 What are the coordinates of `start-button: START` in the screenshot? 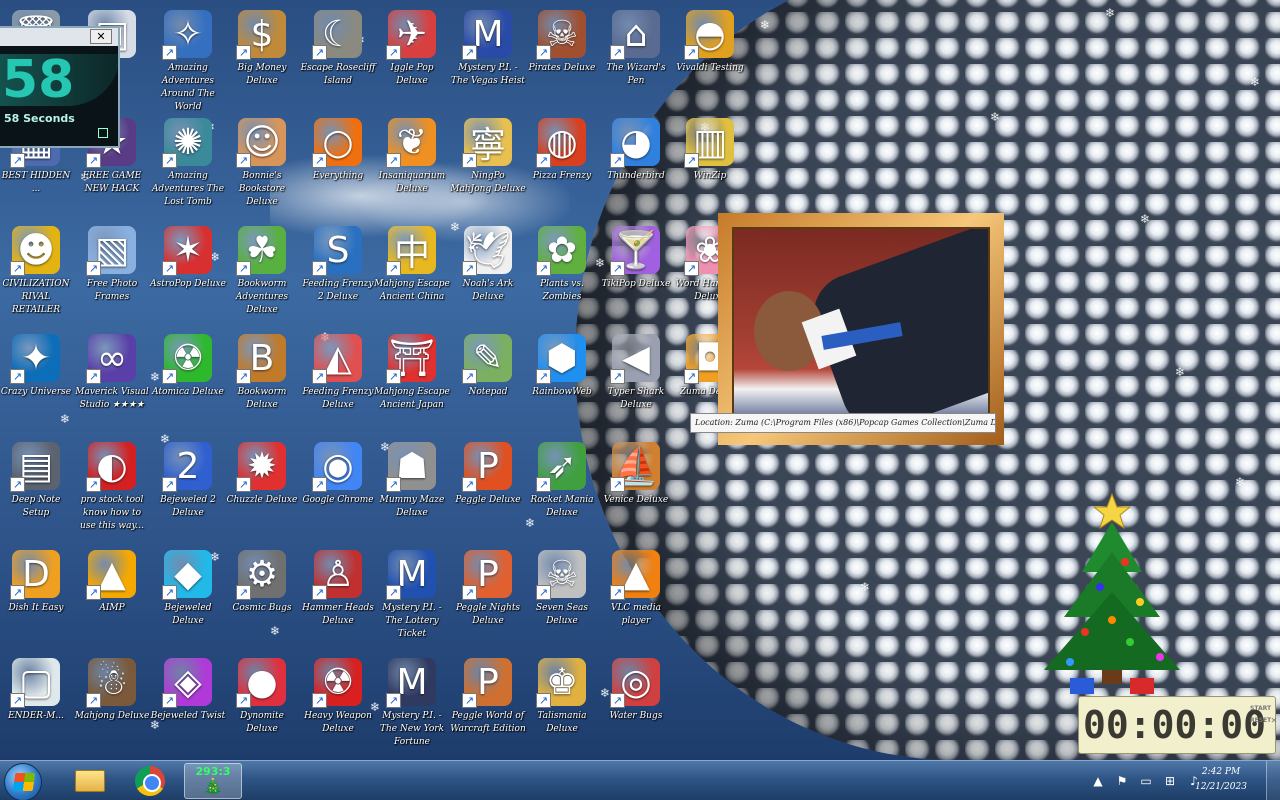 It's located at (1261, 709).